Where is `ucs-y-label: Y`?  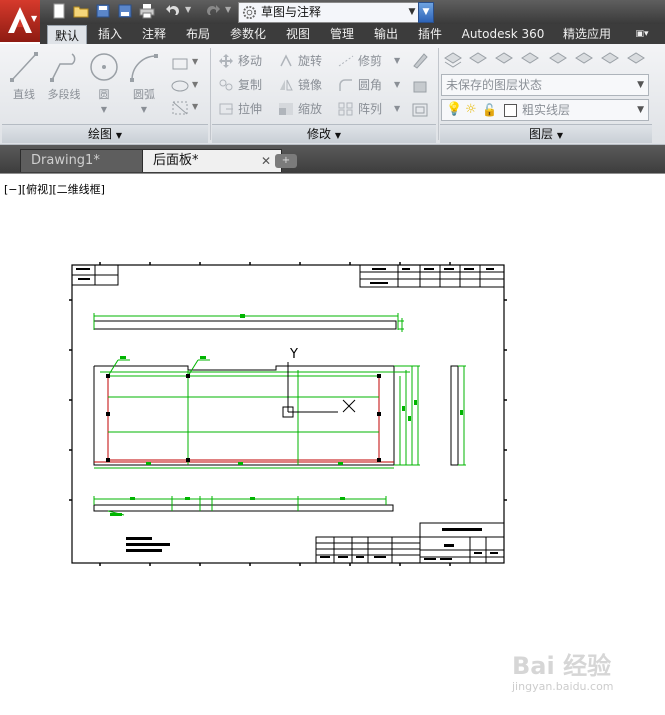
ucs-y-label: Y is located at coordinates (293, 354).